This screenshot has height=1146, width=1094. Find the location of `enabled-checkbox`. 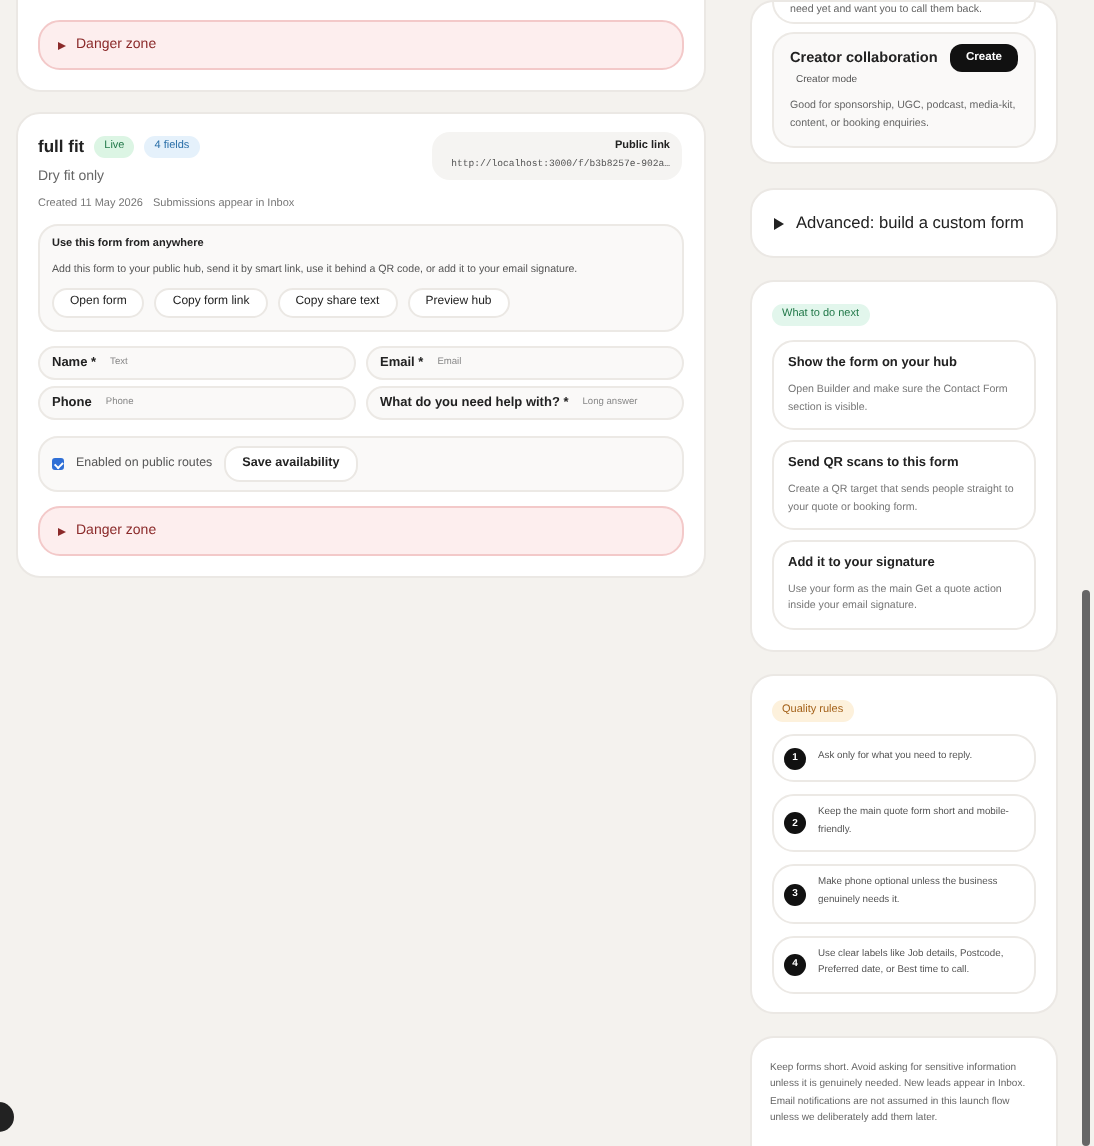

enabled-checkbox is located at coordinates (58, 464).